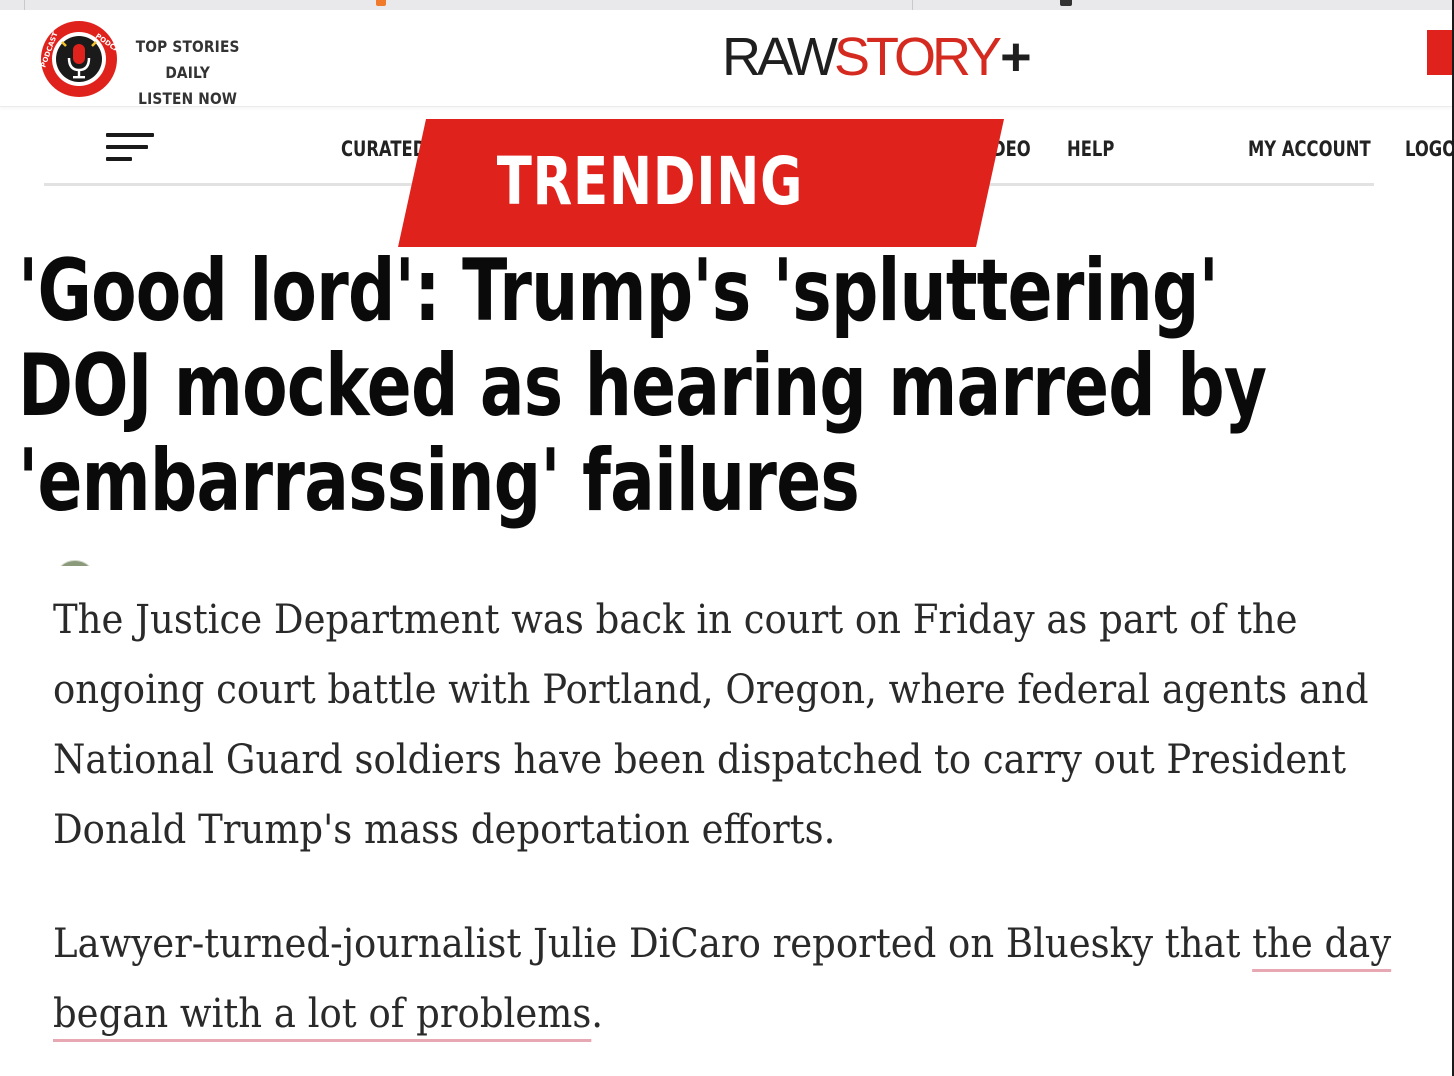 The image size is (1454, 1076). I want to click on trending-label: TRENDING, so click(650, 181).